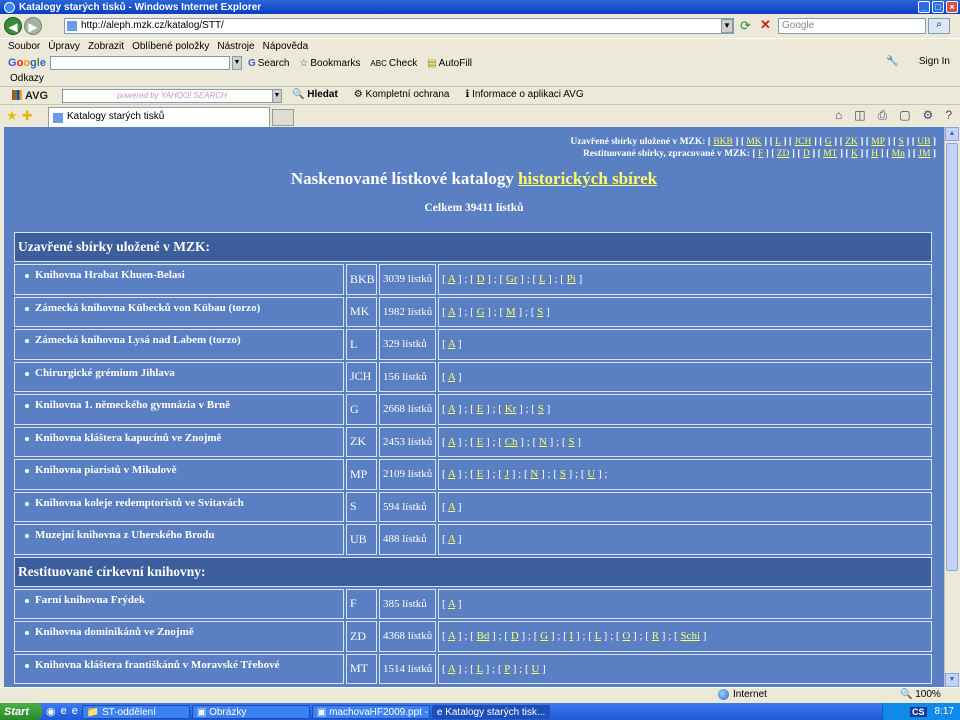  I want to click on new-tab-button, so click(283, 117).